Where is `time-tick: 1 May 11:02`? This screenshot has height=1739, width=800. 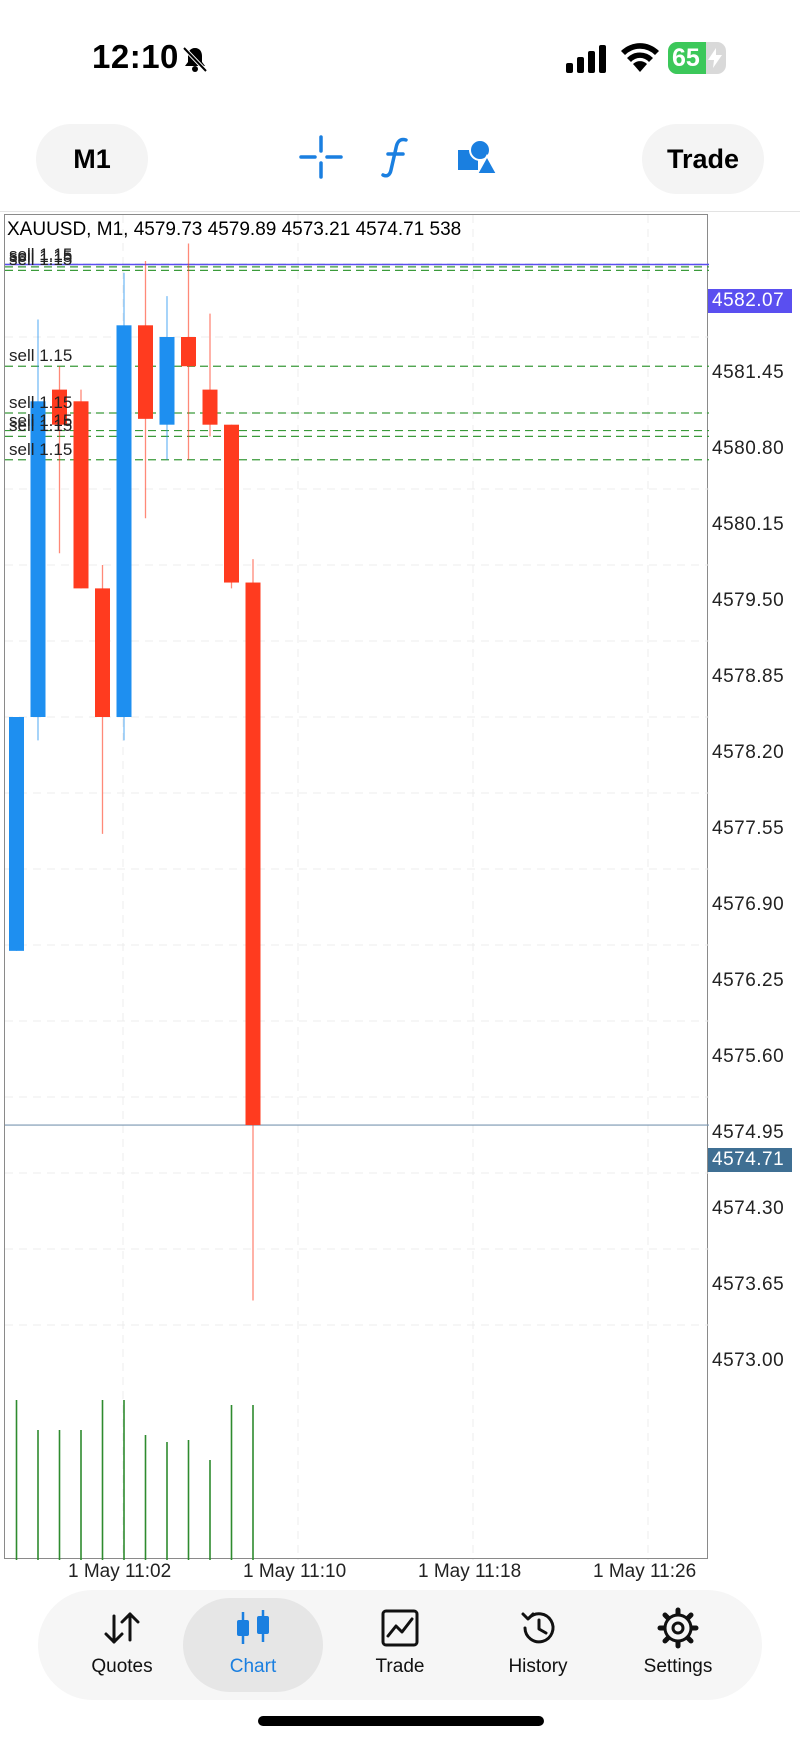
time-tick: 1 May 11:02 is located at coordinates (120, 1571).